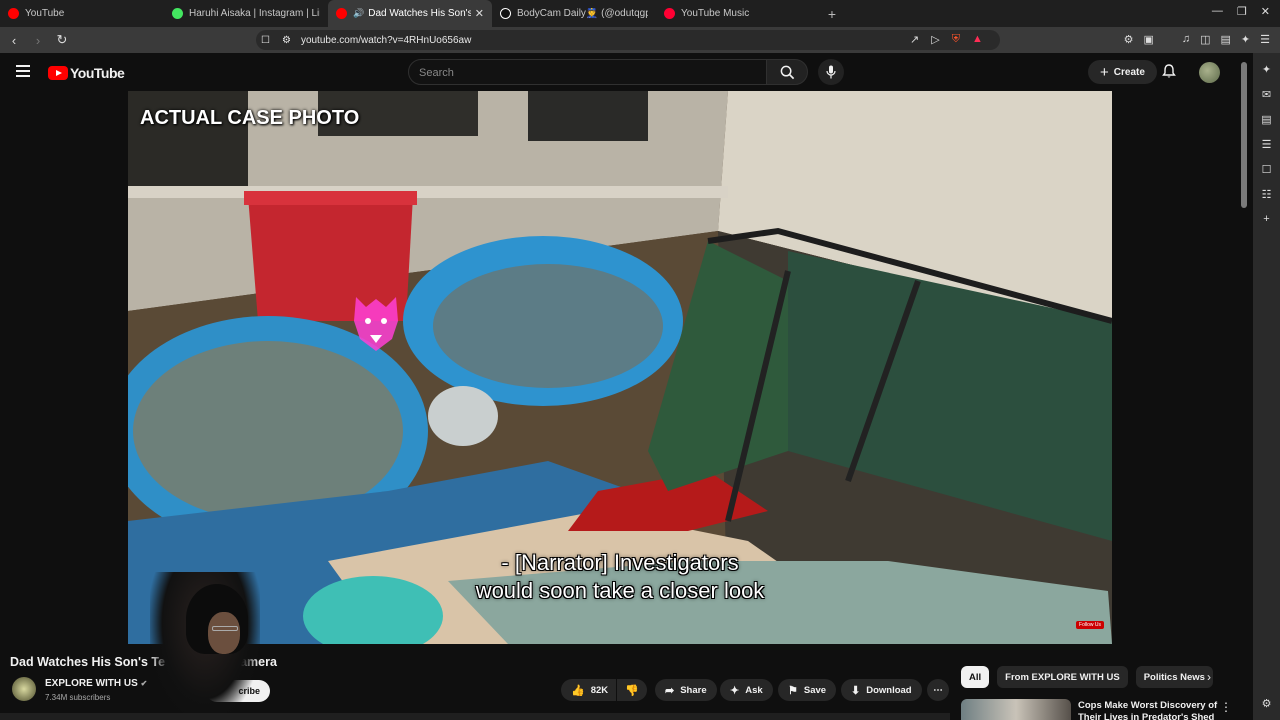  I want to click on create-button: + Create, so click(1122, 72).